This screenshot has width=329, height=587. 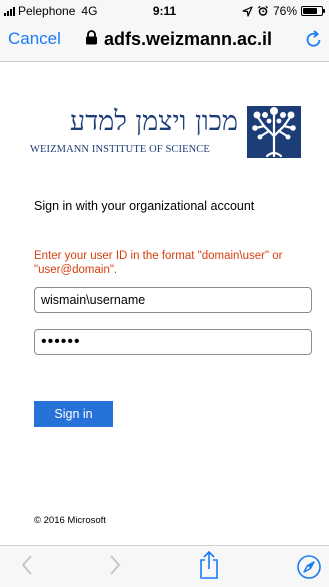 I want to click on cancel-button: Cancel, so click(x=34, y=39).